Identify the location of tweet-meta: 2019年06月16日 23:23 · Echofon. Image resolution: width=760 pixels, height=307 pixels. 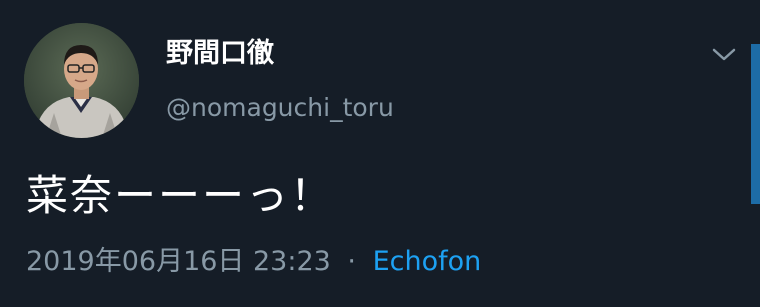
(253, 262).